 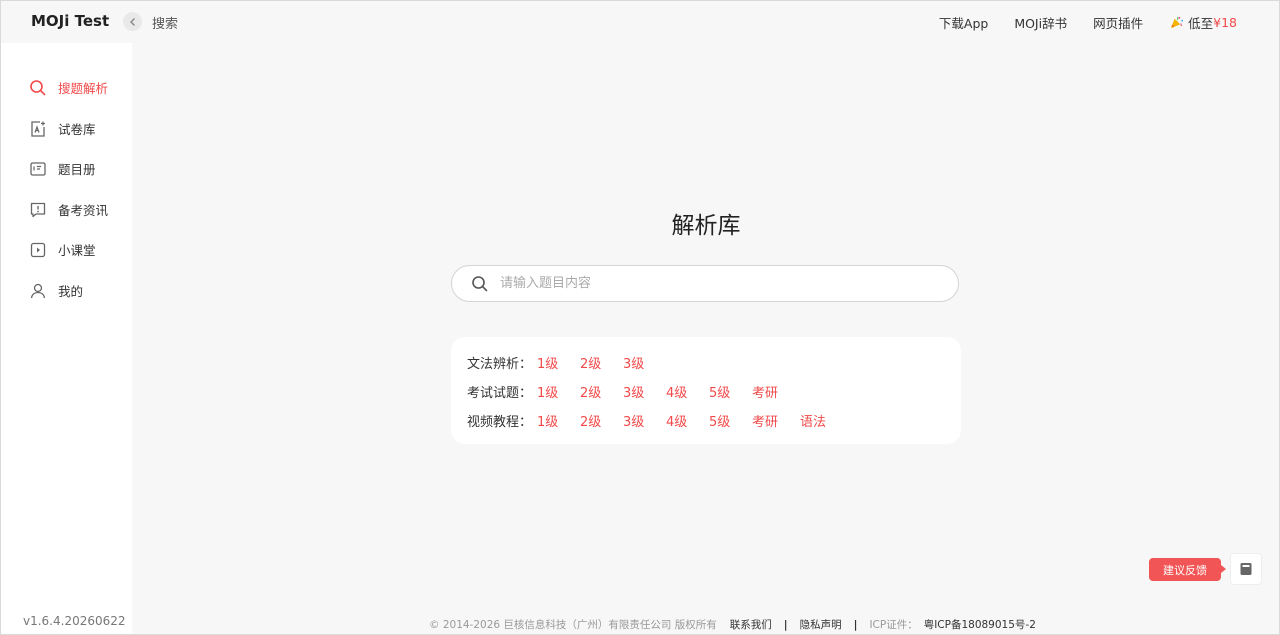 I want to click on copyright-text: © 2014-2026 巨核信息科技（广州）有限责任公司 版权所有, so click(x=573, y=625).